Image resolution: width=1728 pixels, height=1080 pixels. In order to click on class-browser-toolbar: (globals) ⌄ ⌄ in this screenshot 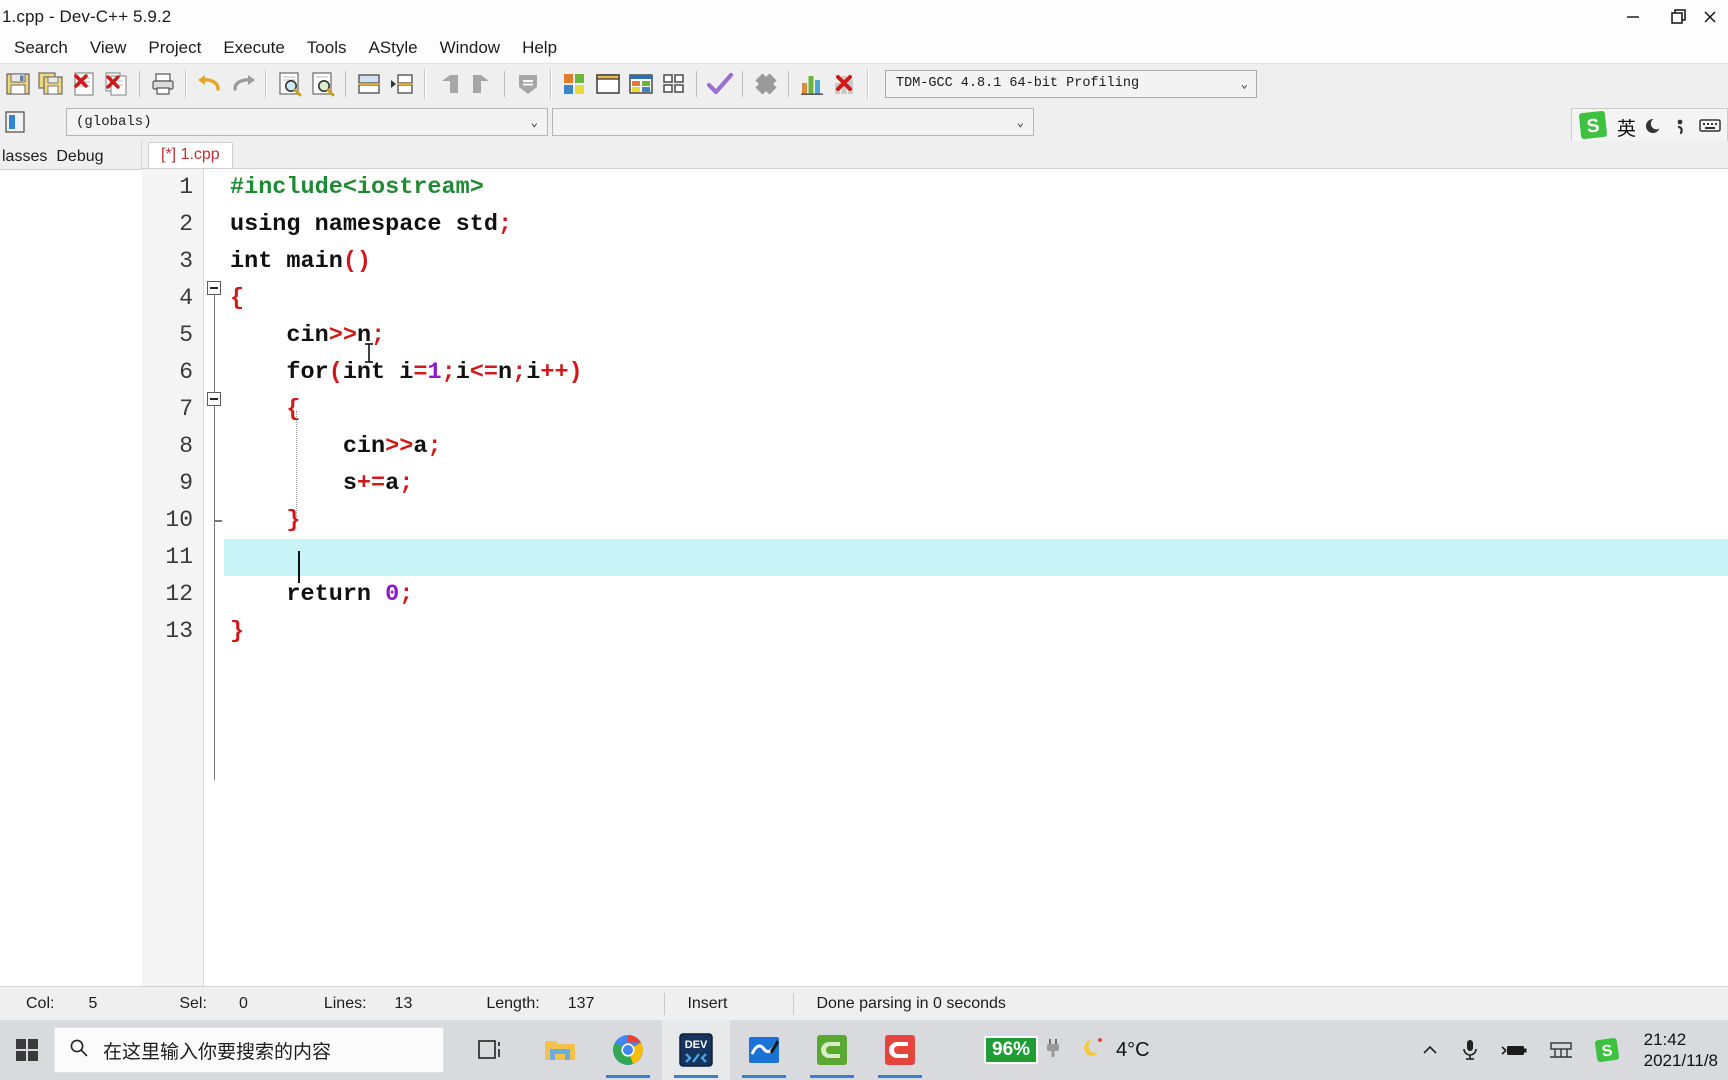, I will do `click(864, 122)`.